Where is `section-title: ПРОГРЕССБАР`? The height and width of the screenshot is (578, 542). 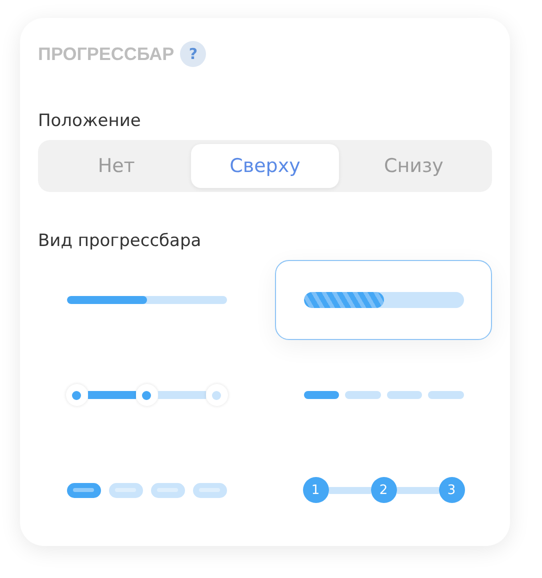 section-title: ПРОГРЕССБАР is located at coordinates (106, 54).